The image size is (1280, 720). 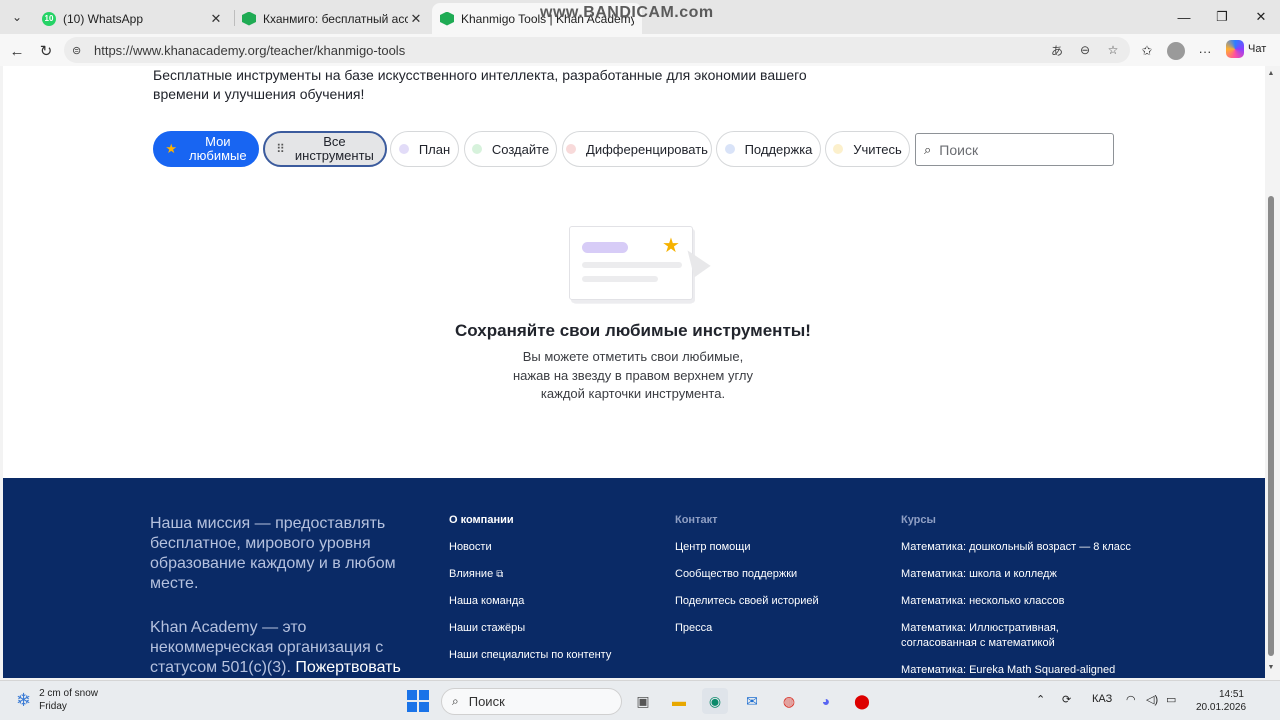 What do you see at coordinates (206, 149) in the screenshot?
I see `filter-my-favorites: ★ Мои любимые` at bounding box center [206, 149].